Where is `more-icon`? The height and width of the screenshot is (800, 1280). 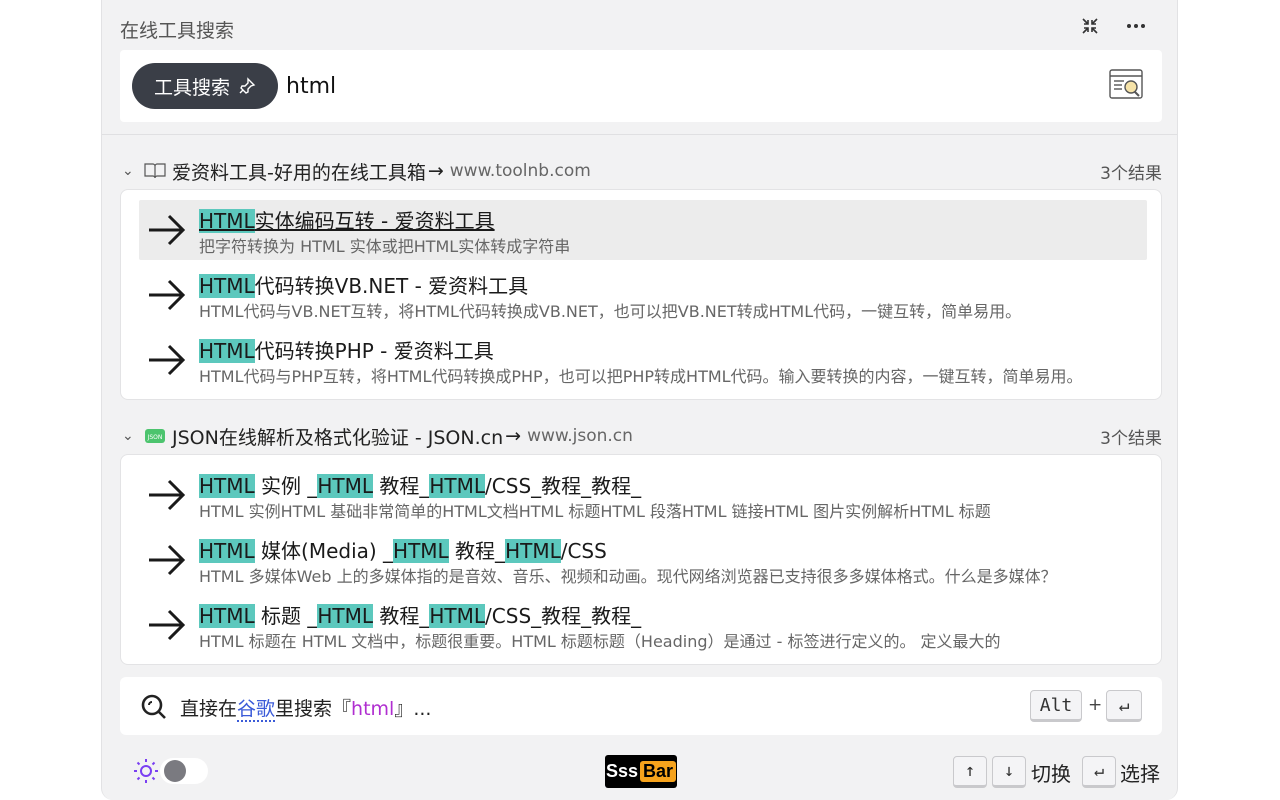 more-icon is located at coordinates (1136, 26).